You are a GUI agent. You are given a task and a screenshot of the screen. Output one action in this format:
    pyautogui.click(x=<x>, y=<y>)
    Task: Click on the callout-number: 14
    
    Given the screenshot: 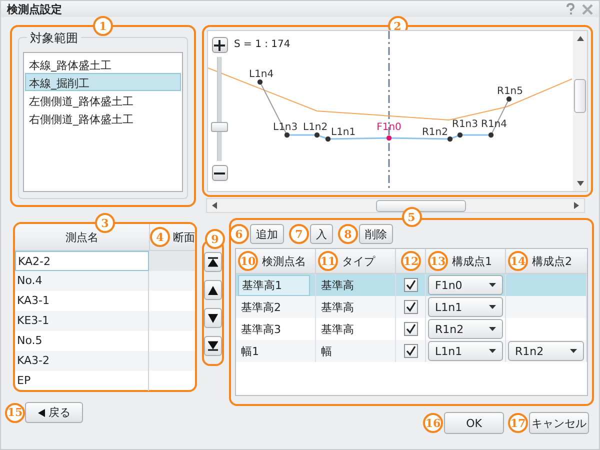 What is the action you would take?
    pyautogui.click(x=518, y=261)
    